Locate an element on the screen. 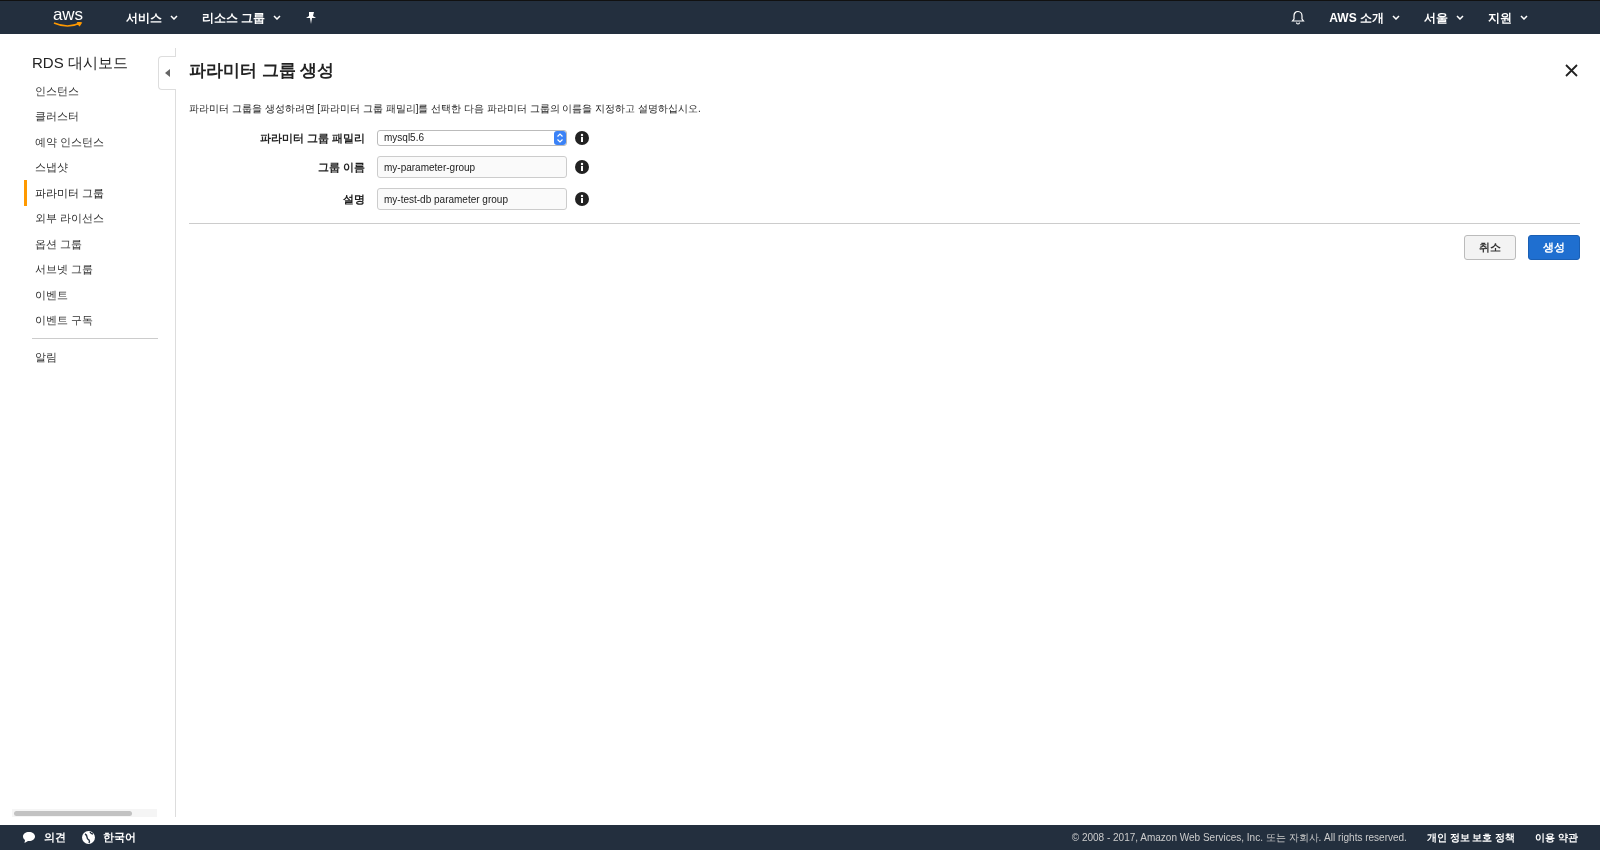 The image size is (1600, 850). globe-icon is located at coordinates (88, 837).